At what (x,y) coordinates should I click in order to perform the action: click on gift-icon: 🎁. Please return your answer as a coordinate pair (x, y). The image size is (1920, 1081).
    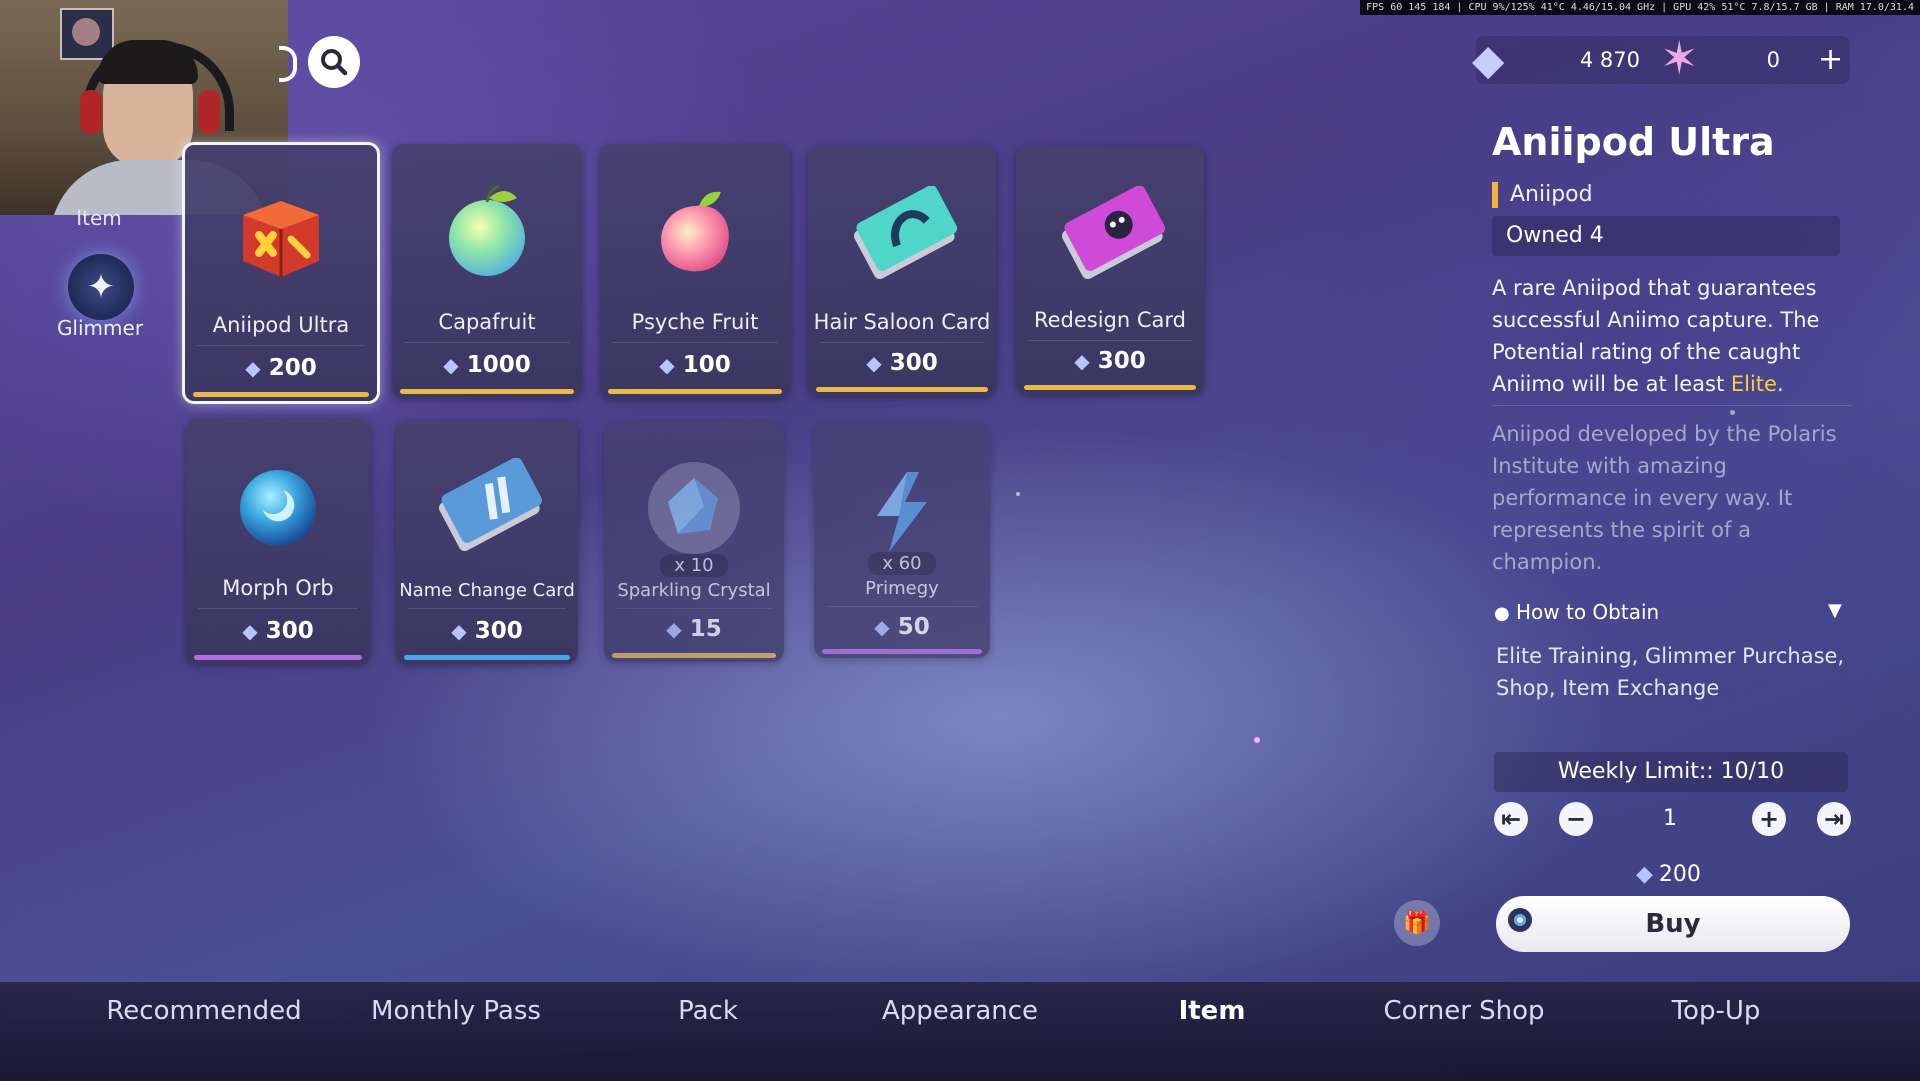
    Looking at the image, I should click on (1417, 923).